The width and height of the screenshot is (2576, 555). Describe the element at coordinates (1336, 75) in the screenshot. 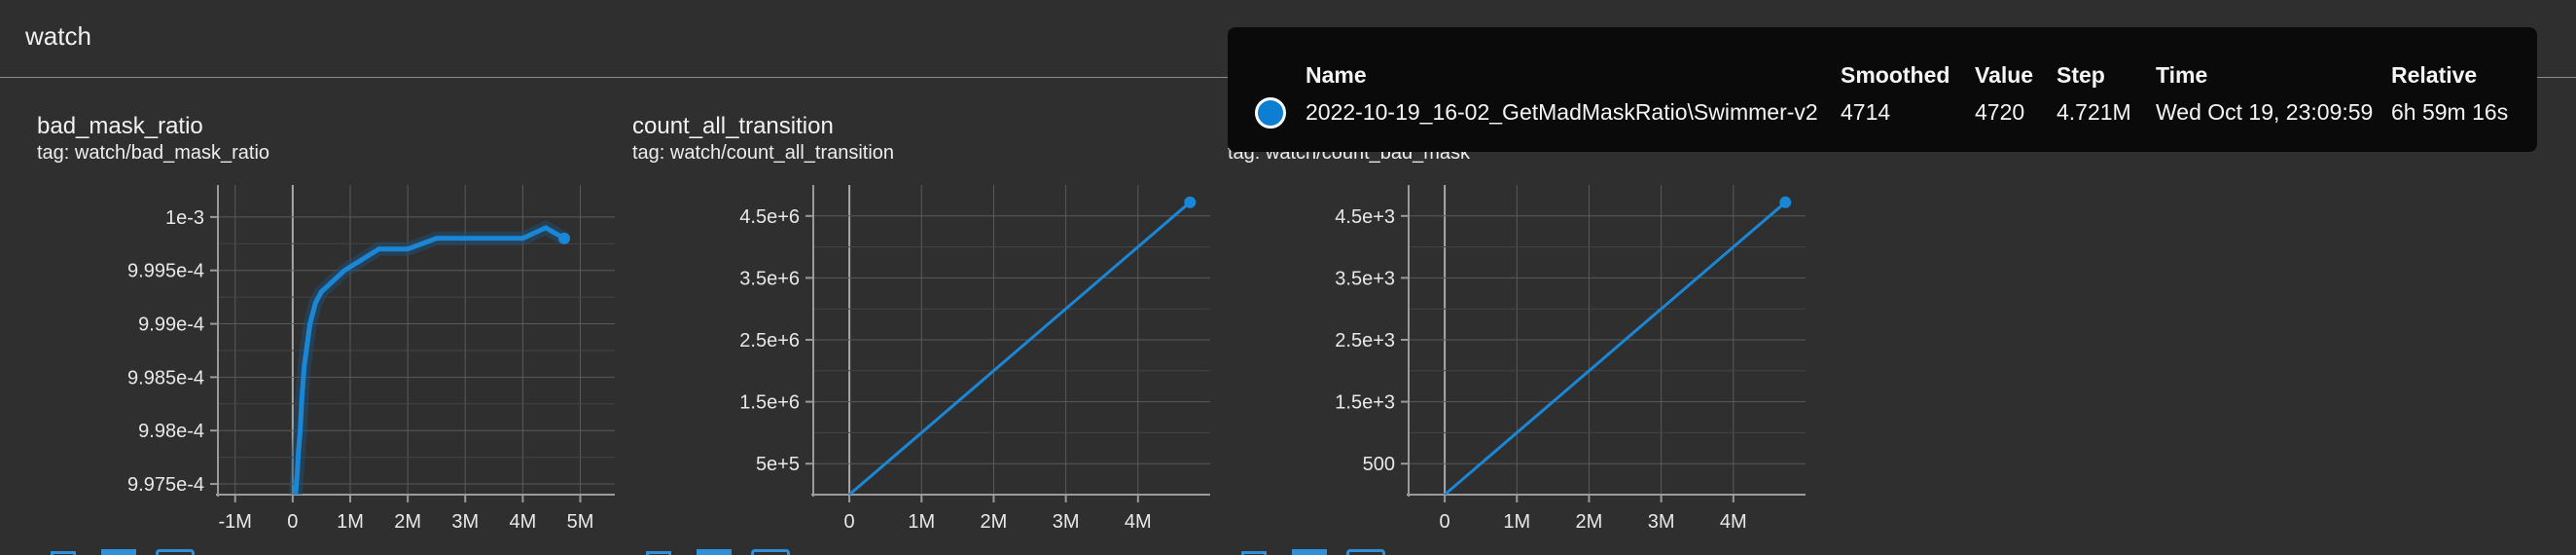

I see `tooltip-header-name: Name` at that location.